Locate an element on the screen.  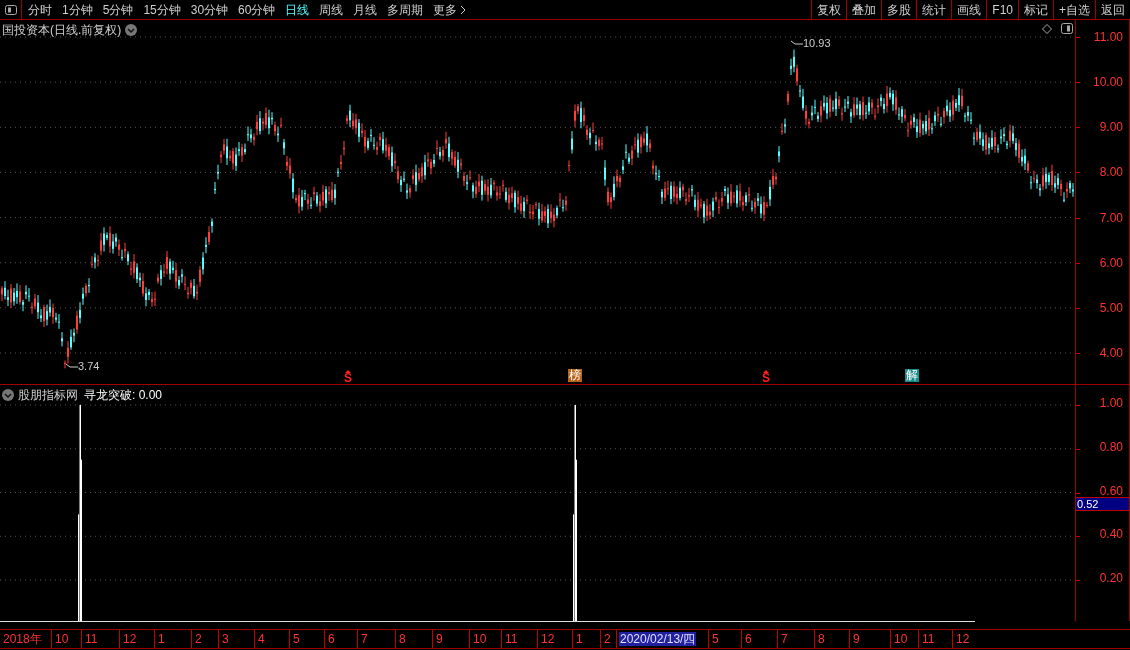
axis-label: 0.20 is located at coordinates (1111, 578).